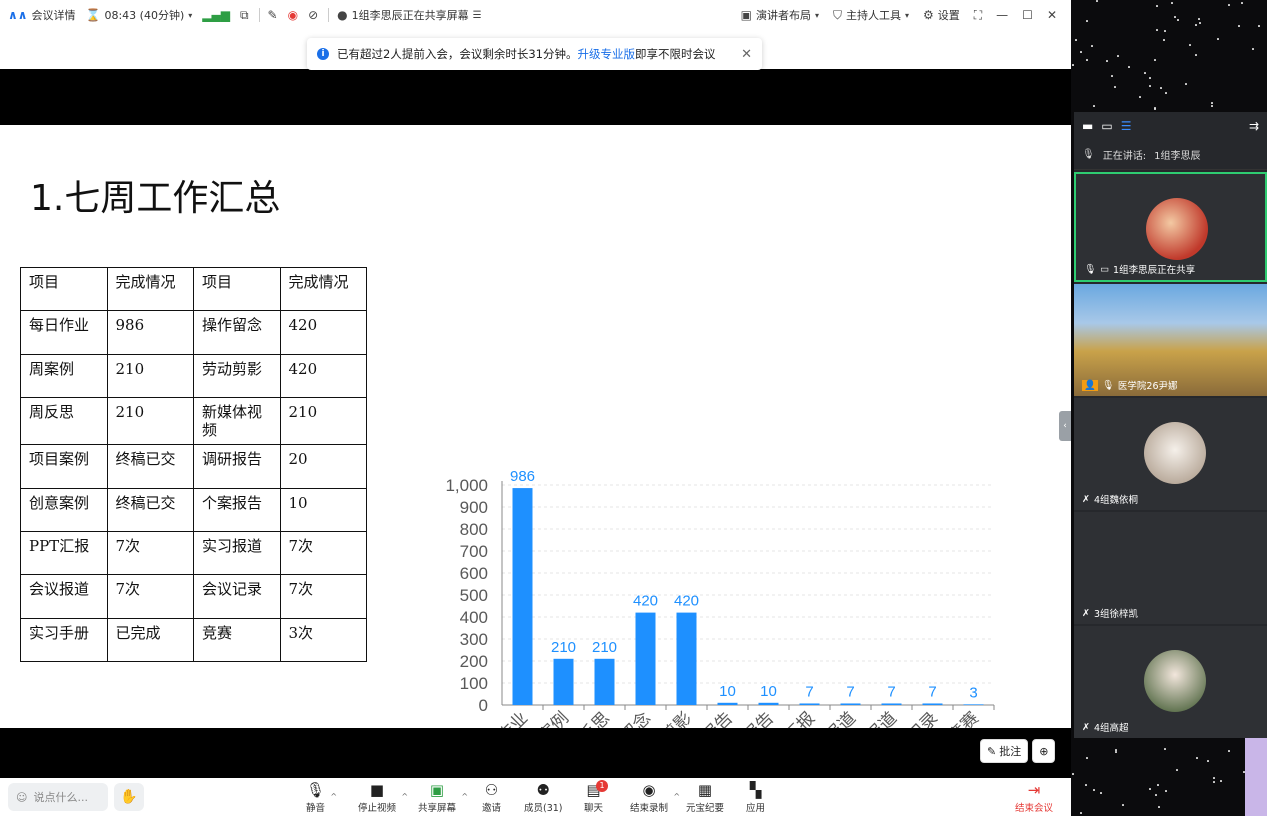 The height and width of the screenshot is (816, 1267). Describe the element at coordinates (755, 790) in the screenshot. I see `apps-icon: ▚` at that location.